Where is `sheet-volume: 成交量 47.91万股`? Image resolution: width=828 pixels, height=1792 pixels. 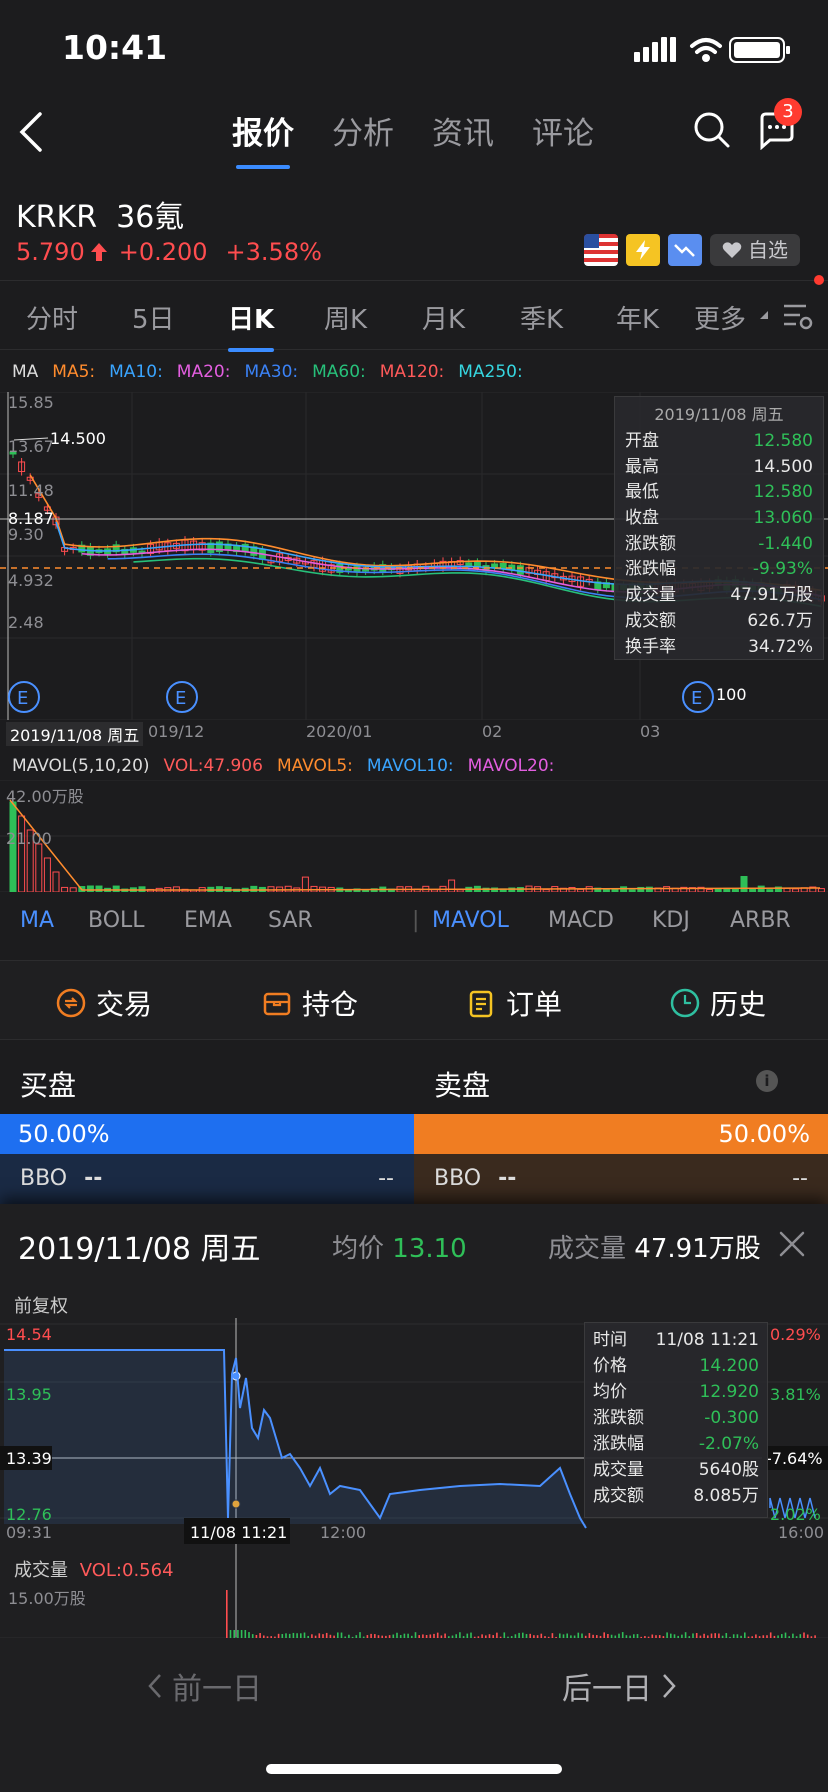
sheet-volume: 成交量 47.91万股 is located at coordinates (654, 1246).